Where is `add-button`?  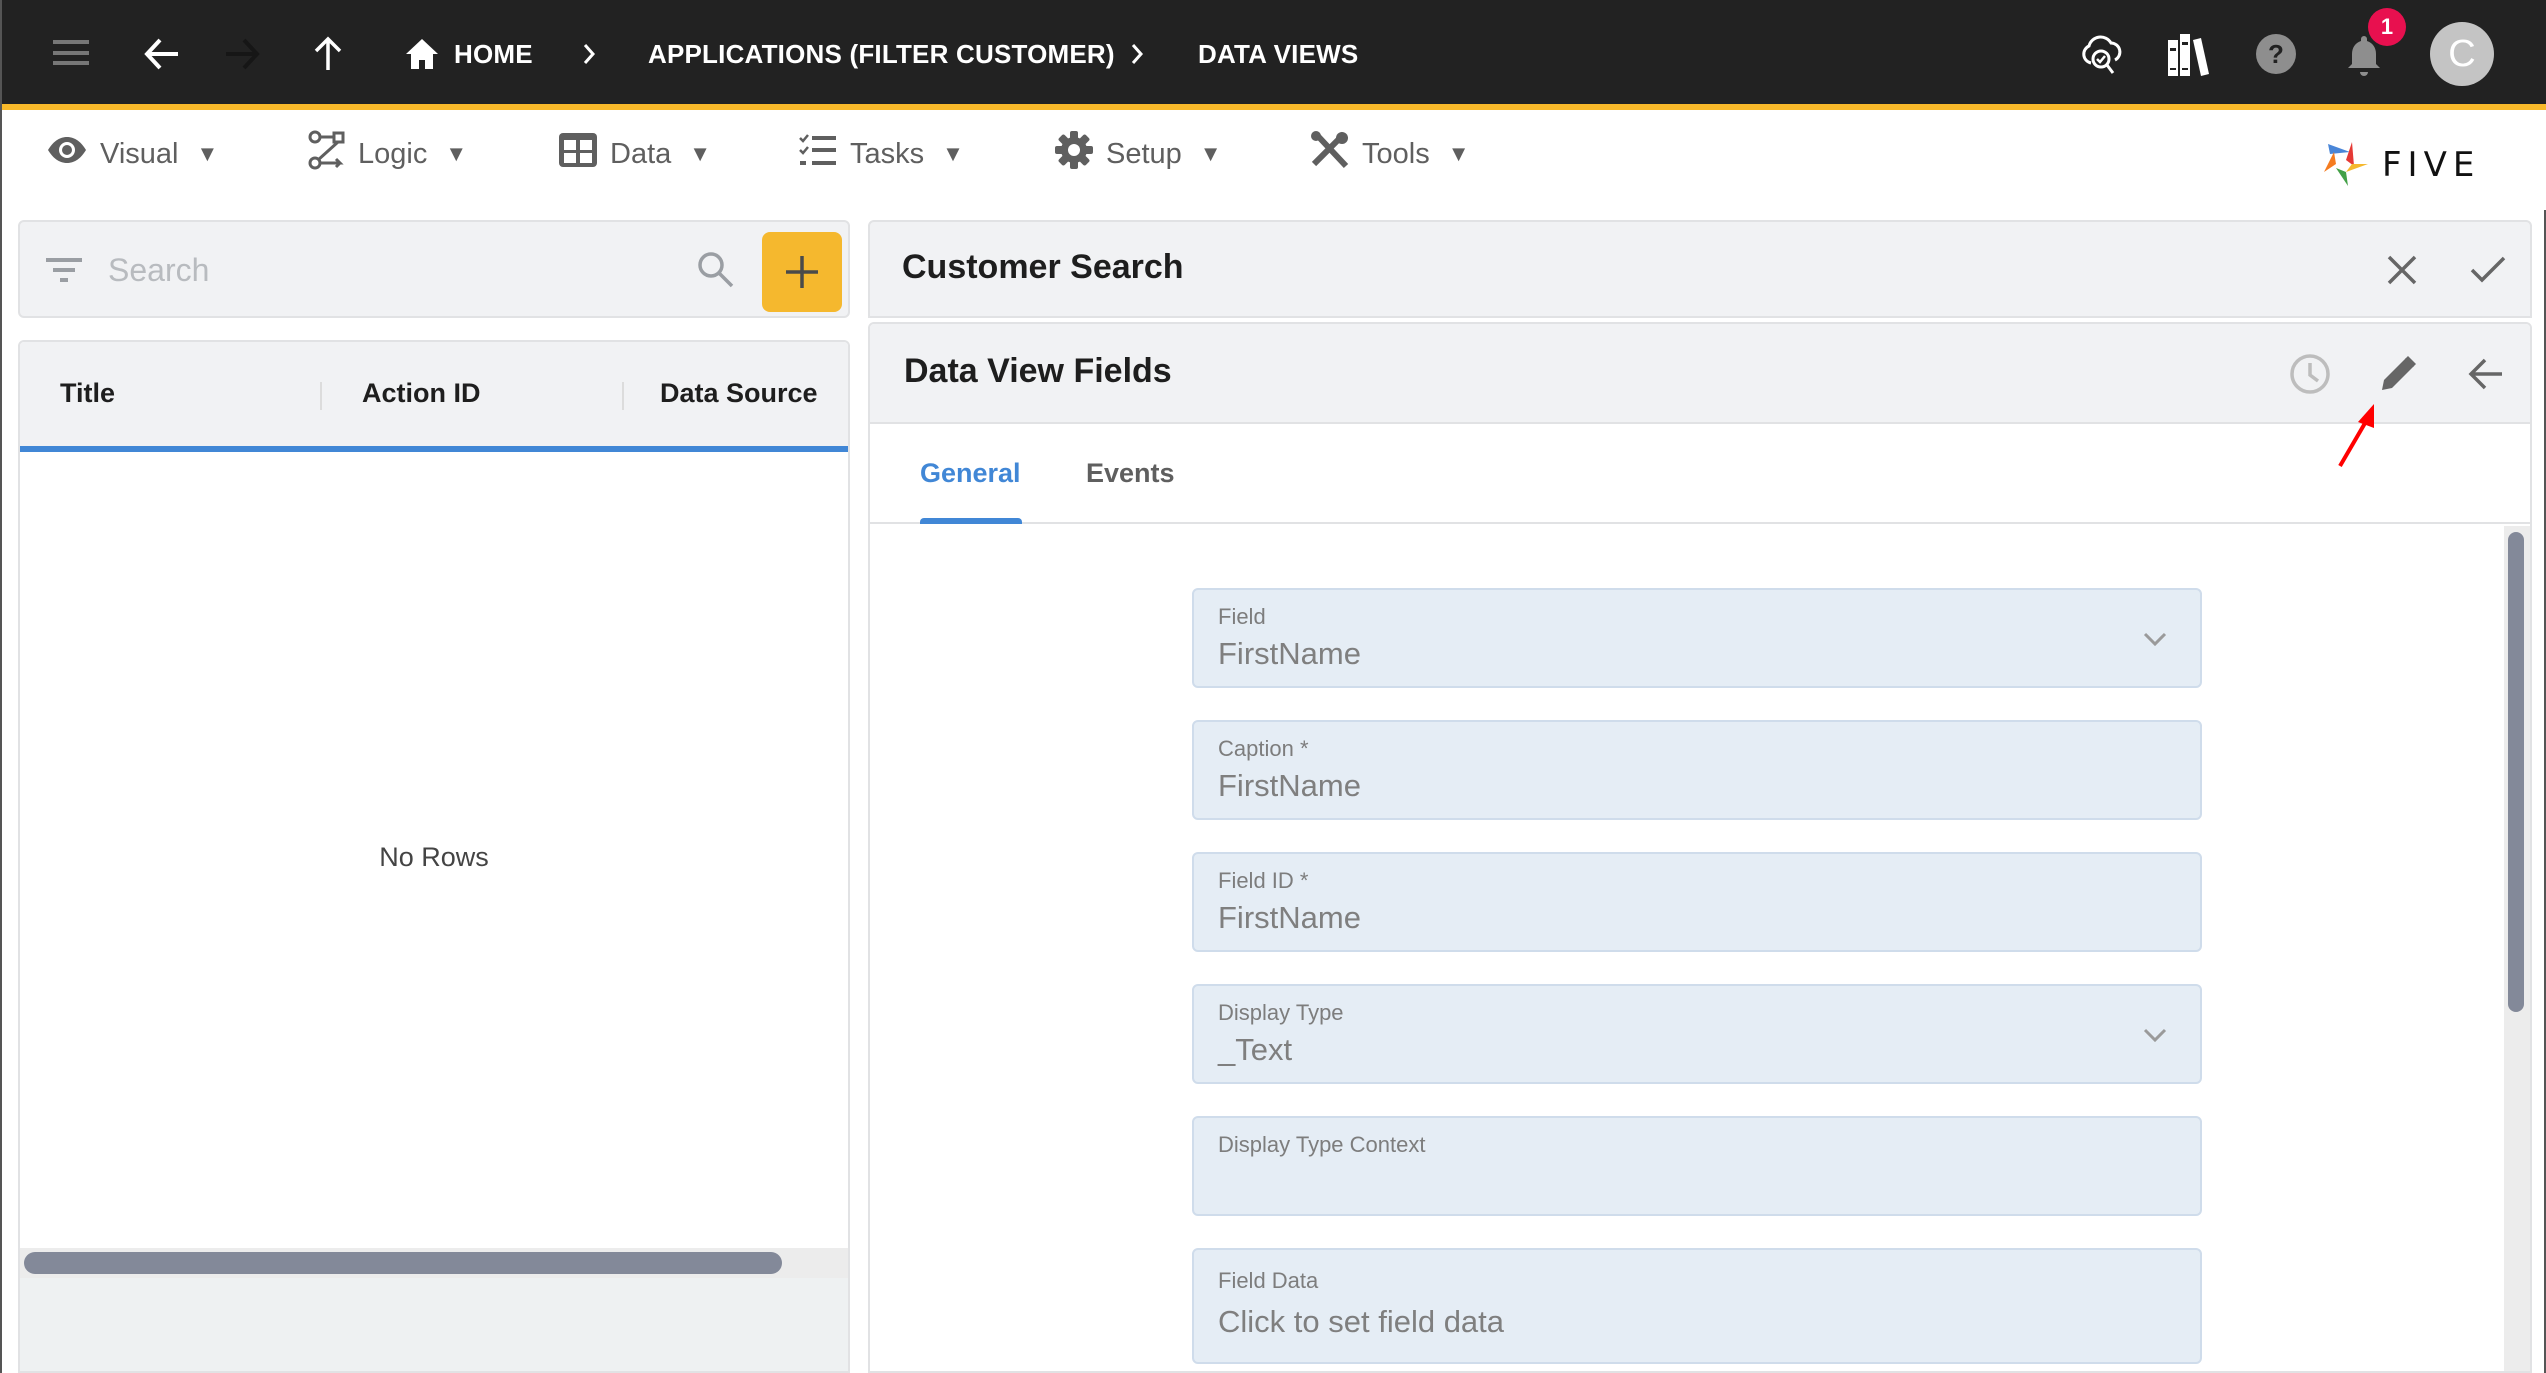
add-button is located at coordinates (802, 272).